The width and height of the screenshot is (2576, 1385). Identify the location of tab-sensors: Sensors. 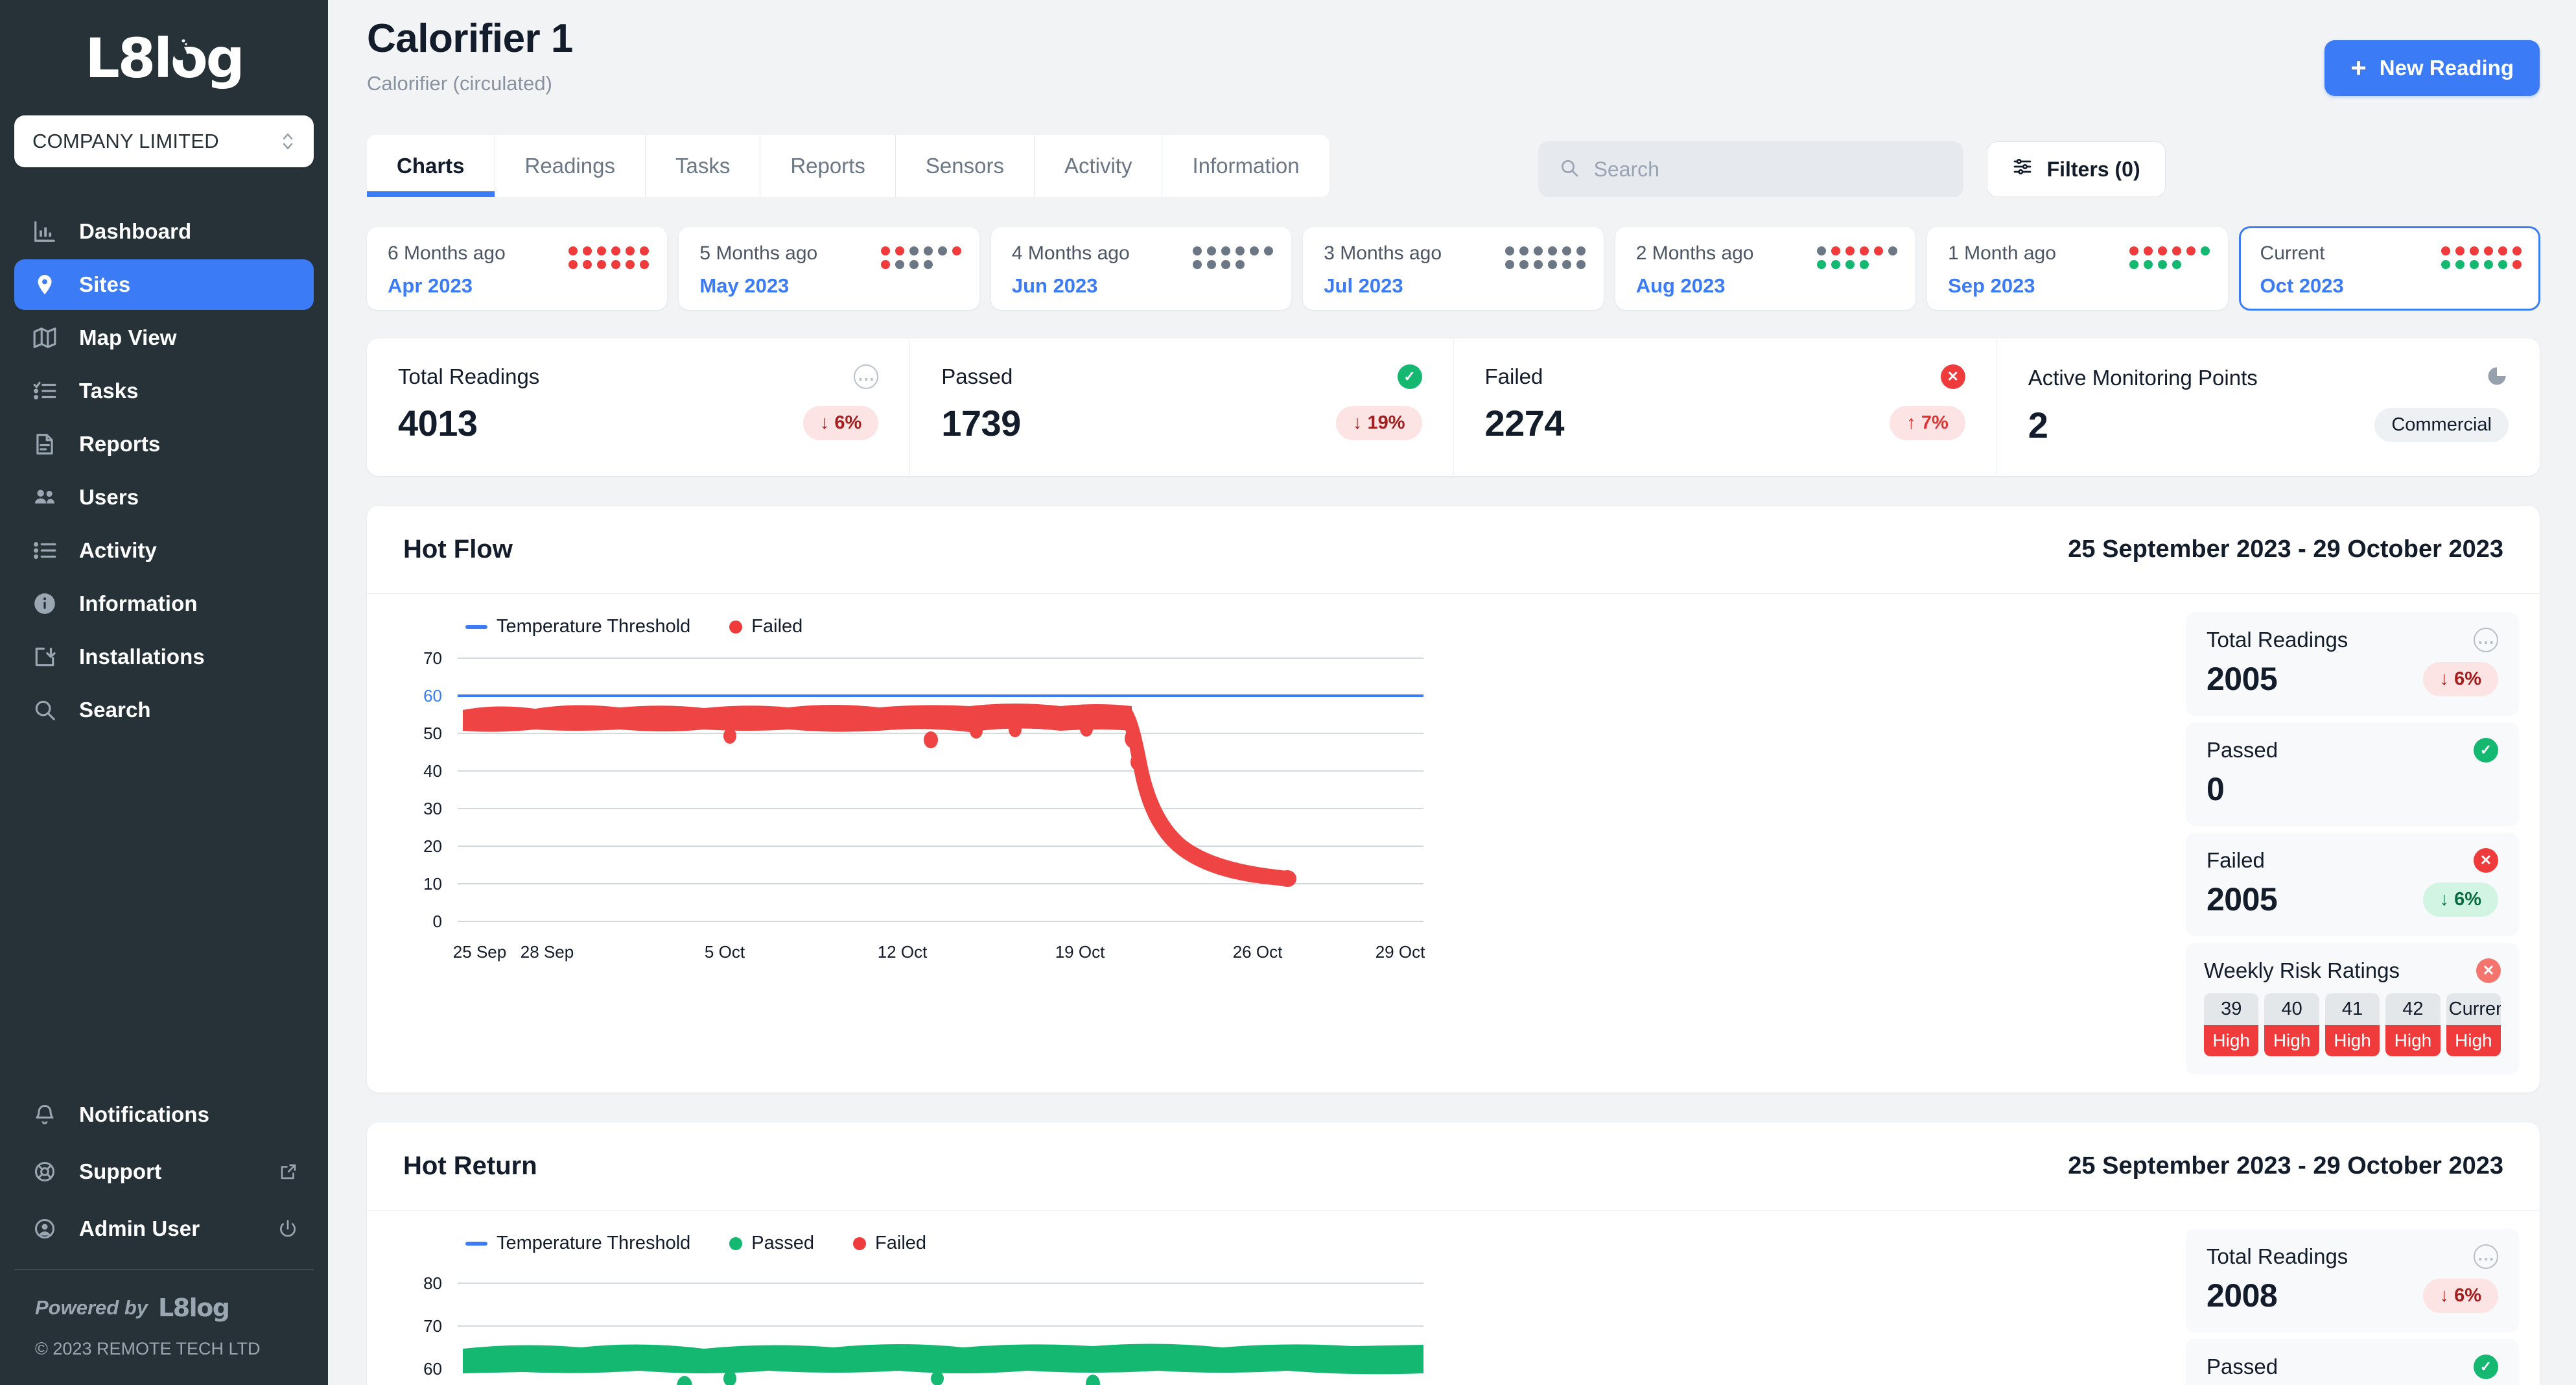
(965, 166).